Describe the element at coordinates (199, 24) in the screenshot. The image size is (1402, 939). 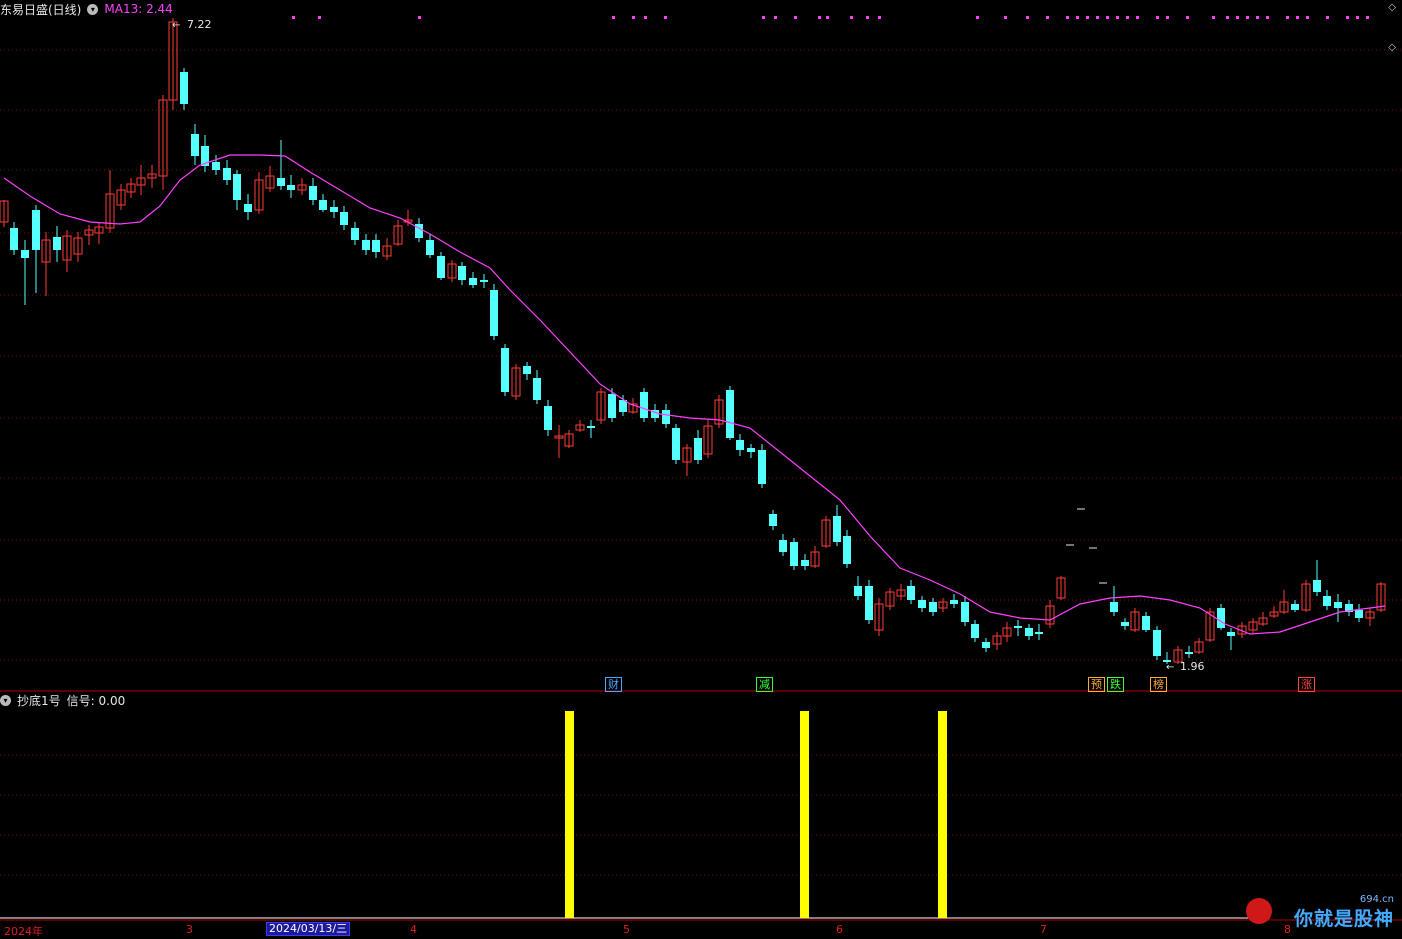
I see `high-price-label: 7.22` at that location.